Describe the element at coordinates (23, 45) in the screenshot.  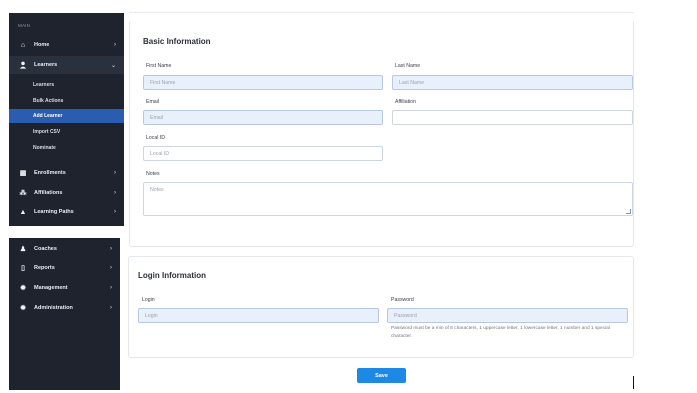
I see `home-icon: ⌂` at that location.